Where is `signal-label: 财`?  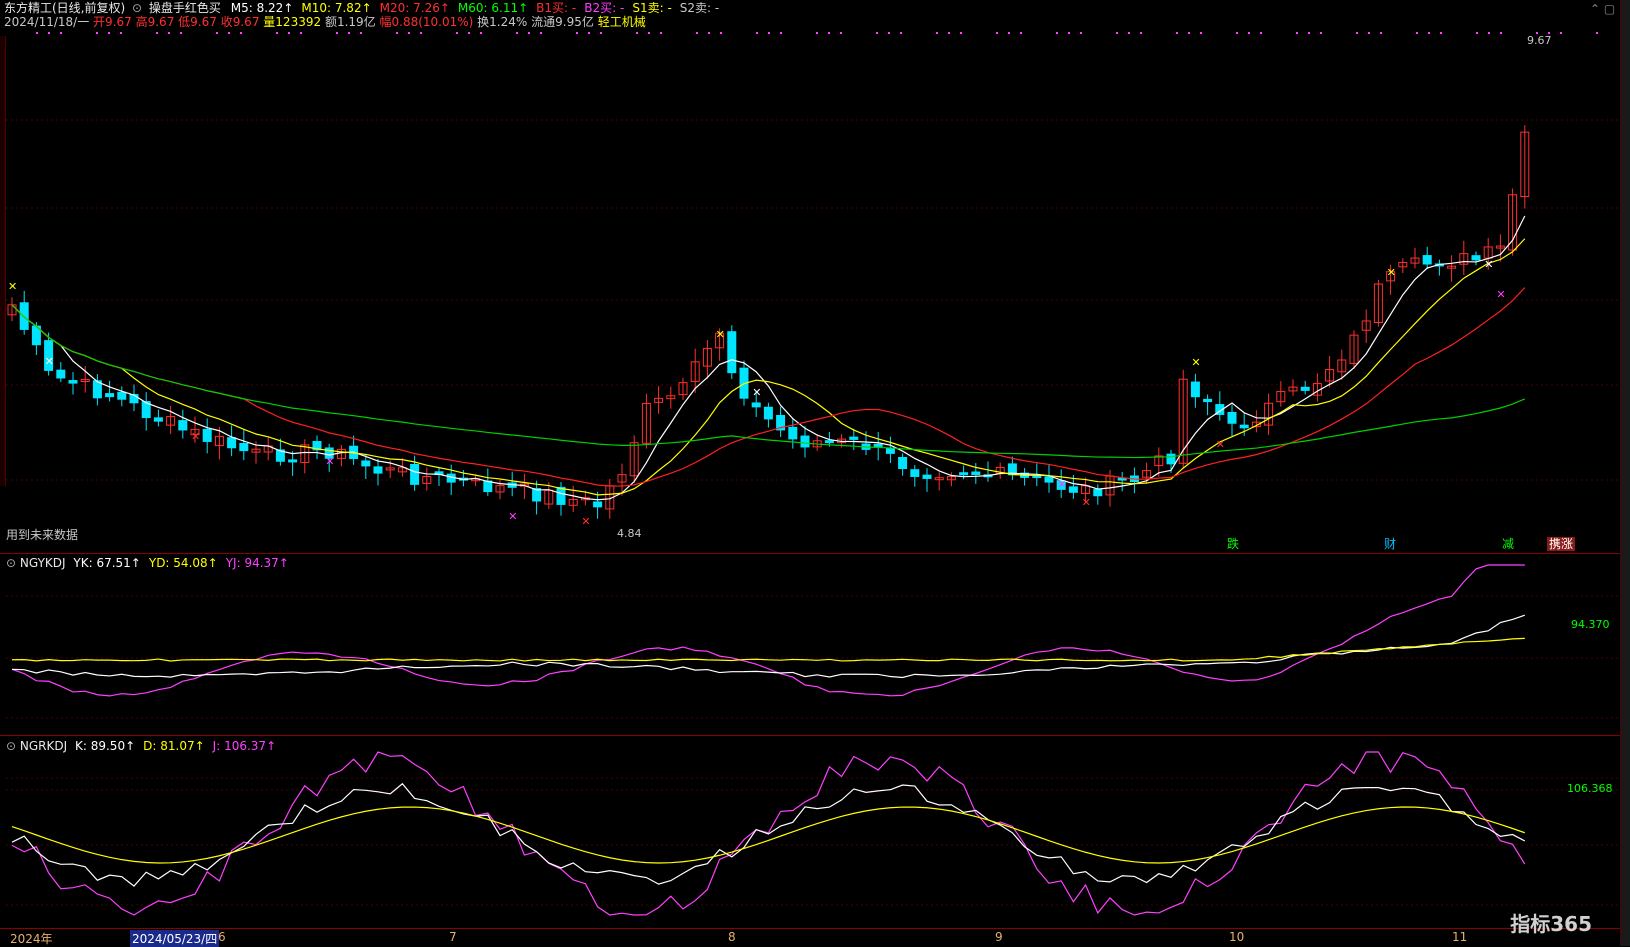
signal-label: 财 is located at coordinates (1390, 544).